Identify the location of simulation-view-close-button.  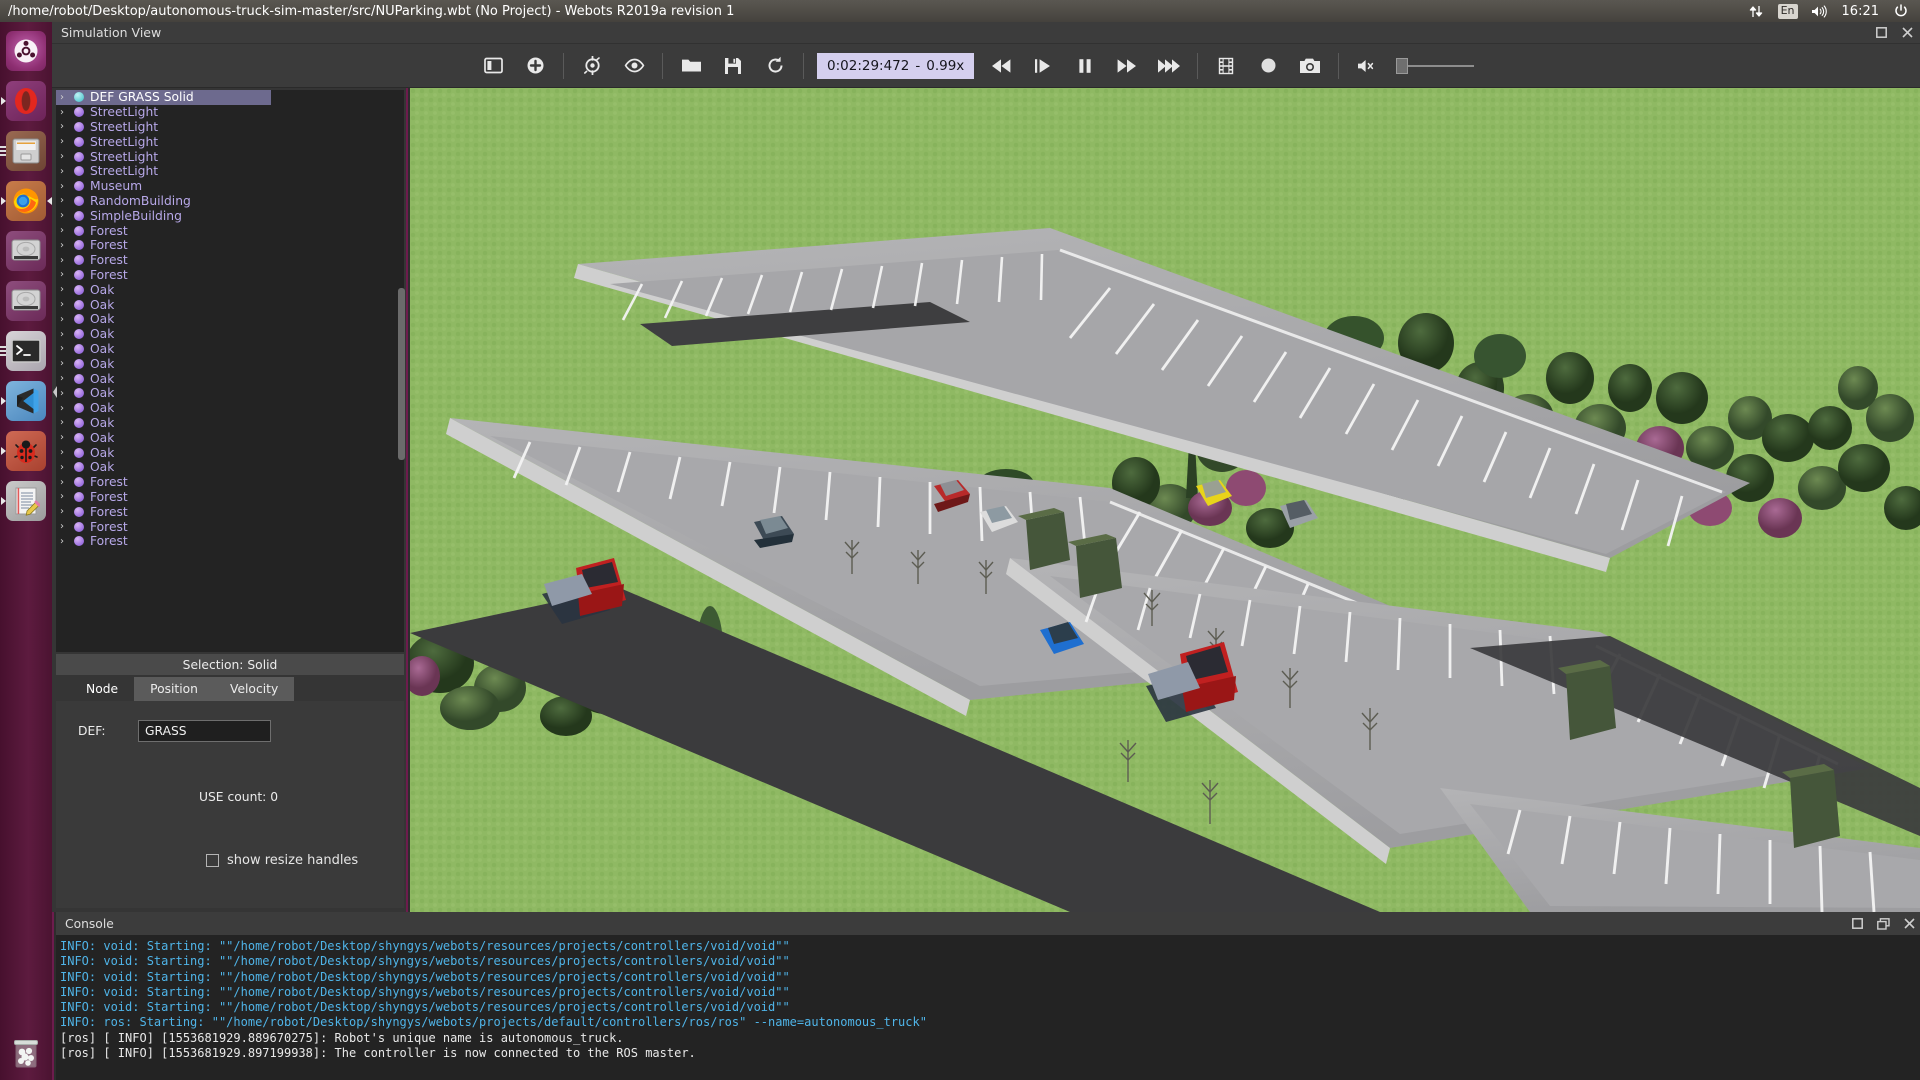
(1907, 33).